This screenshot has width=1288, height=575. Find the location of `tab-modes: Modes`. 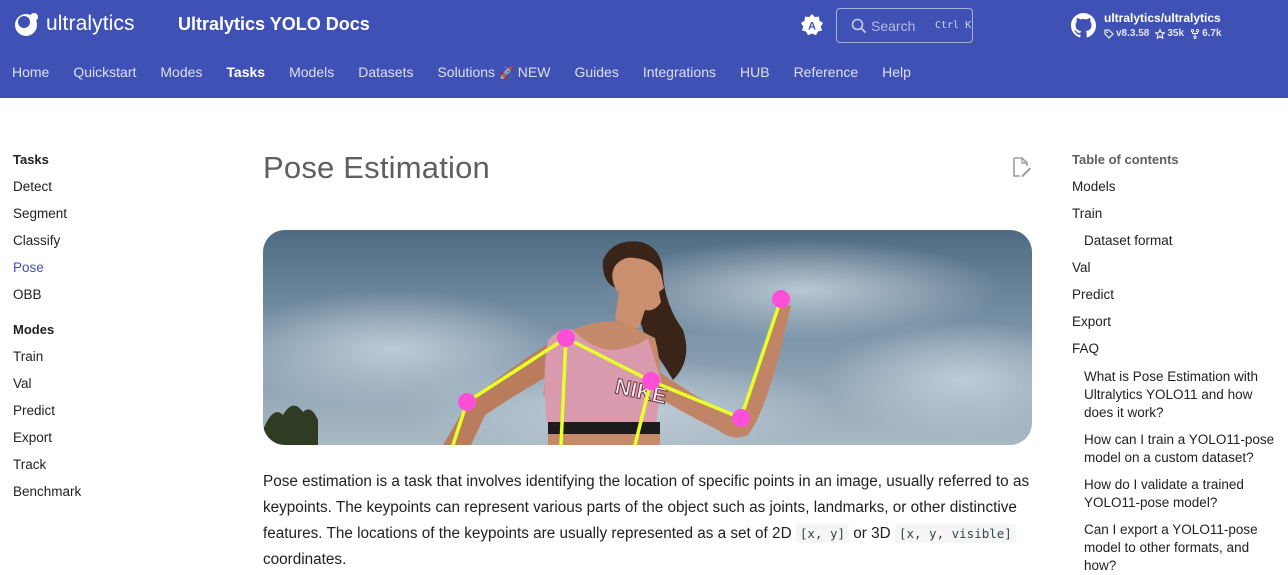

tab-modes: Modes is located at coordinates (181, 75).